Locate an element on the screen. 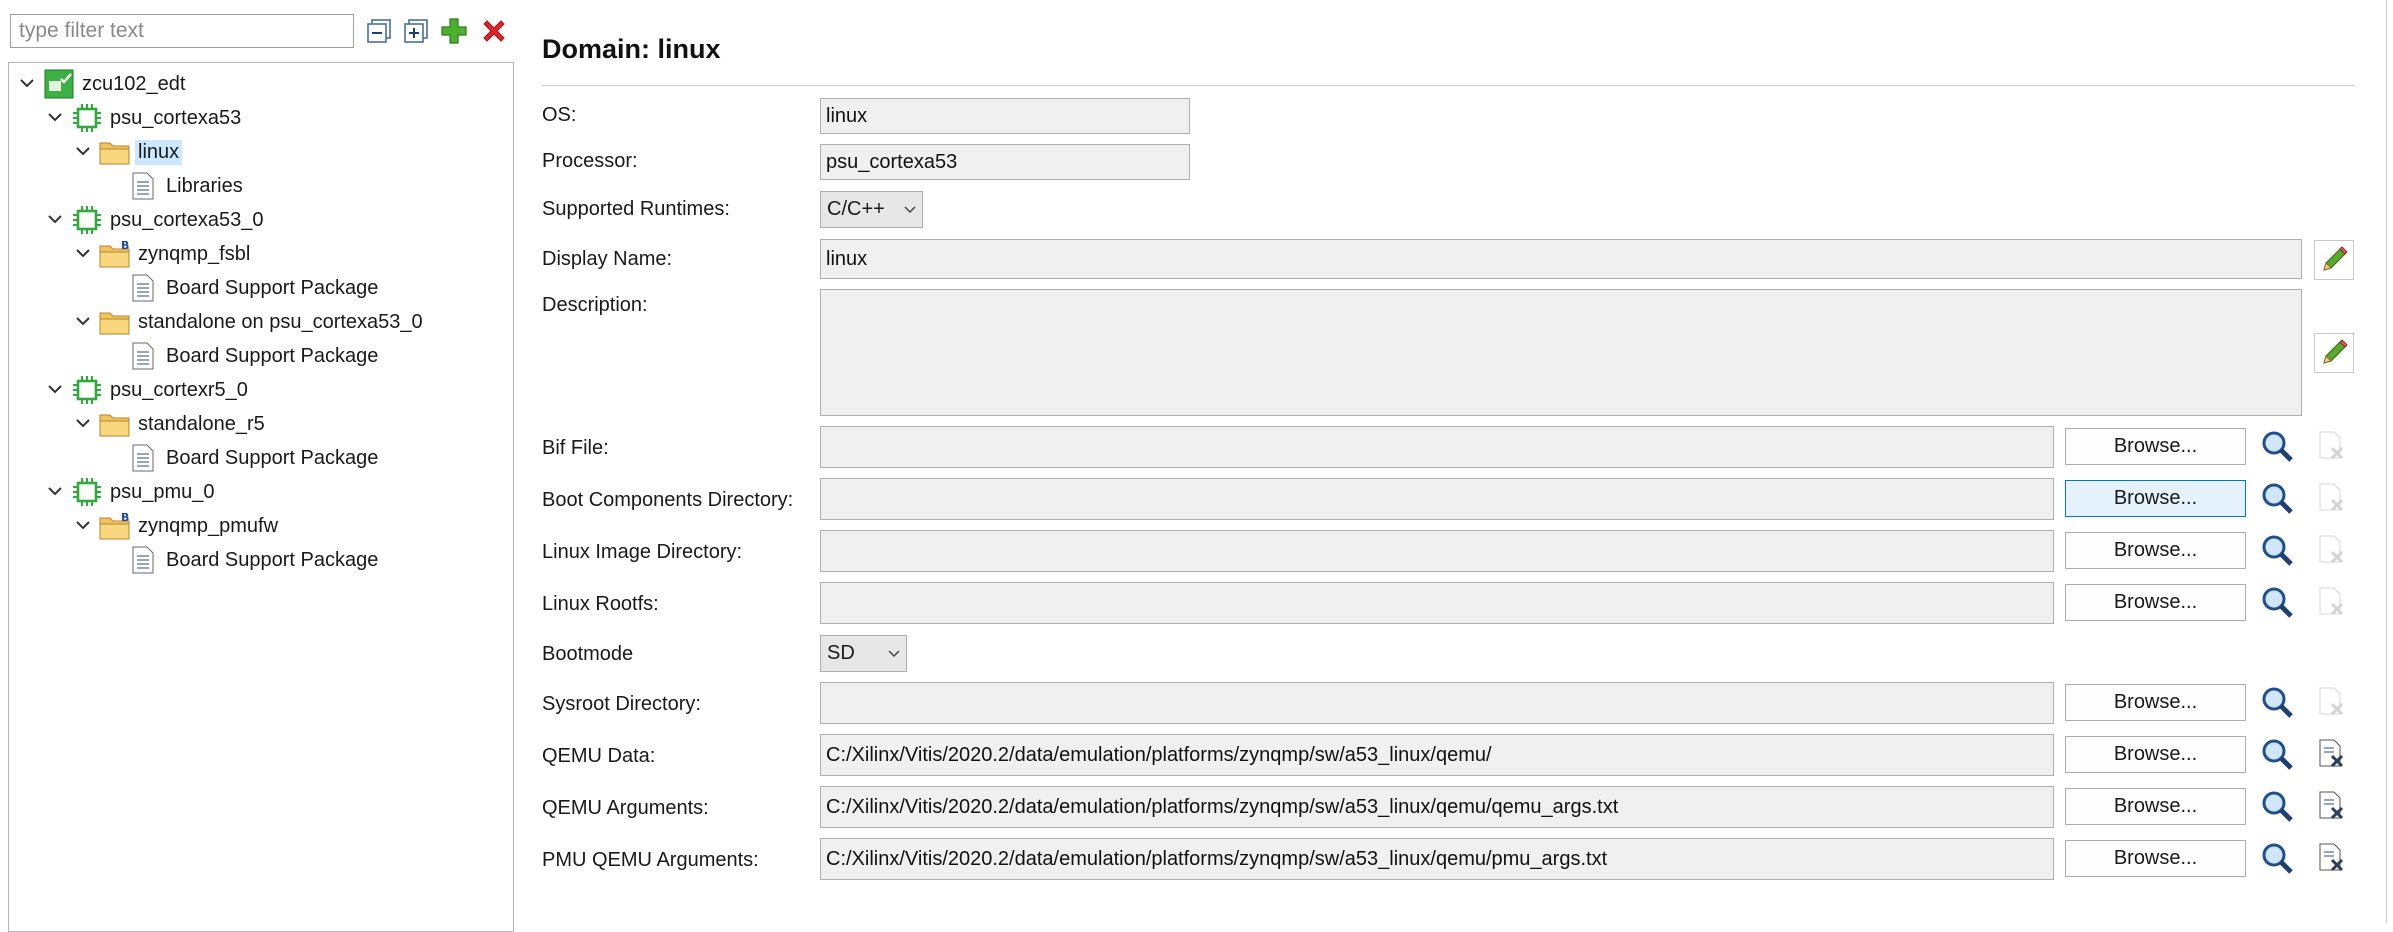 This screenshot has width=2393, height=932. rootfs-search-button is located at coordinates (2277, 602).